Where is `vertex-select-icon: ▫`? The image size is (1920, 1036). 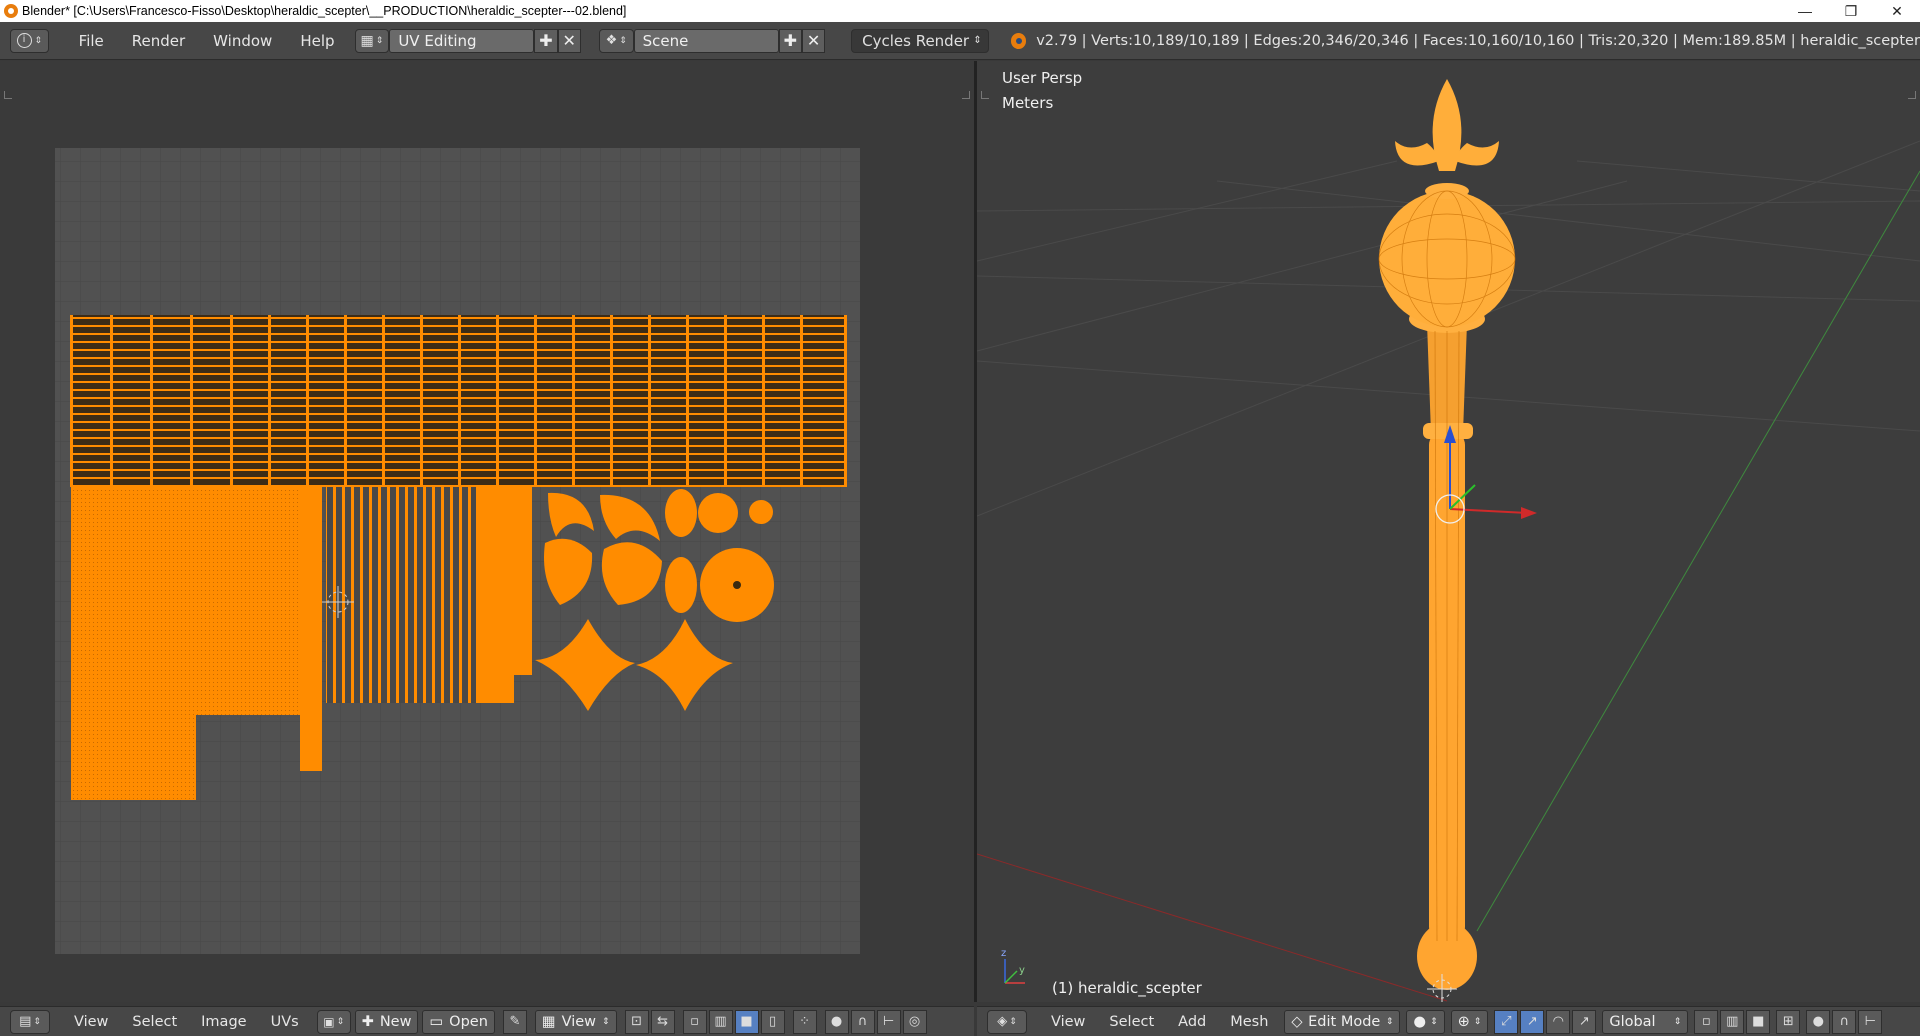
vertex-select-icon: ▫ is located at coordinates (694, 1021).